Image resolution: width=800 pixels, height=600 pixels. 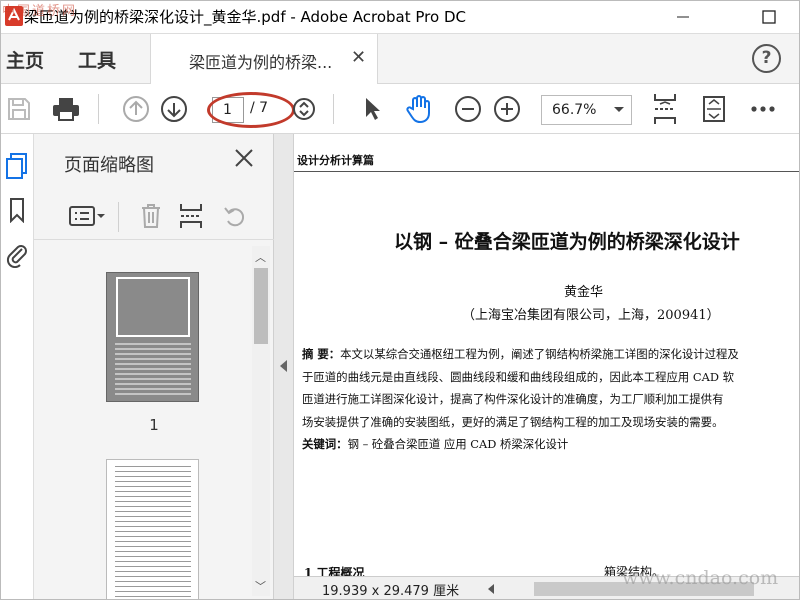 I want to click on header-rule, so click(x=547, y=171).